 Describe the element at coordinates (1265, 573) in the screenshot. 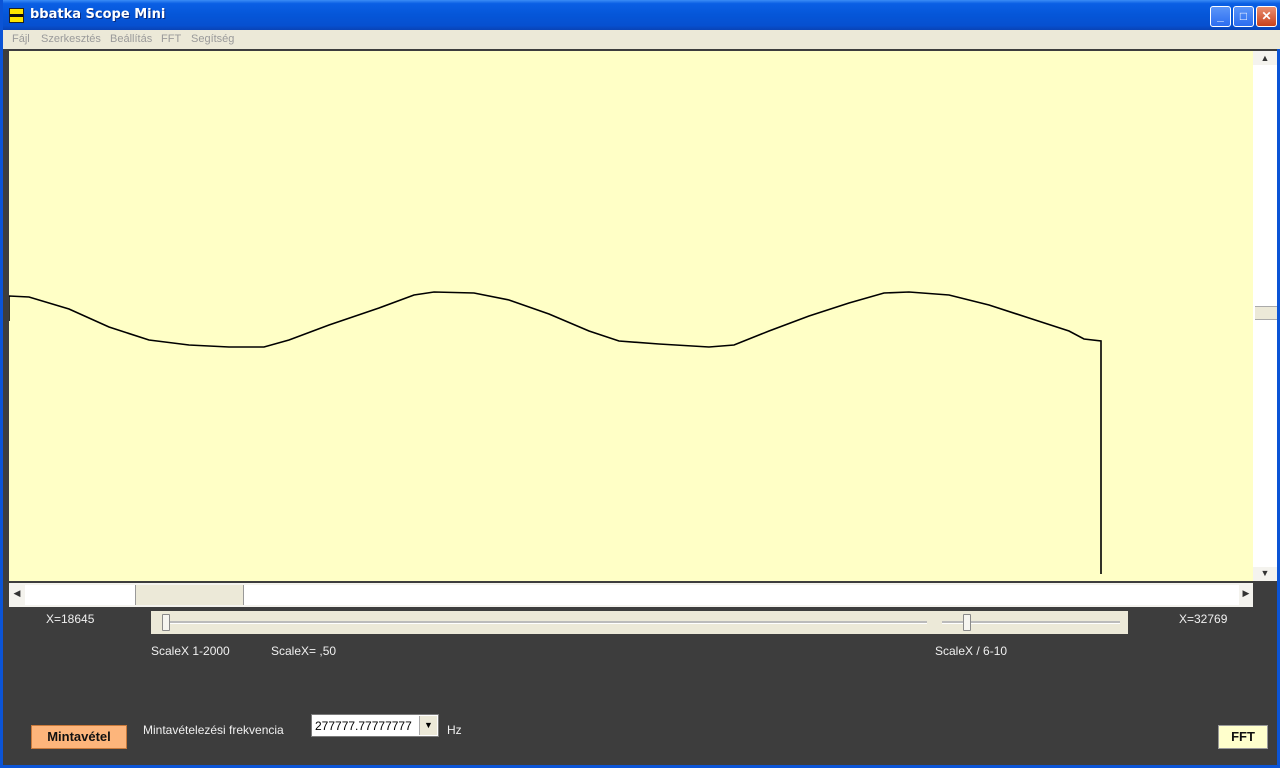

I see `arrow-down-icon: ▼` at that location.